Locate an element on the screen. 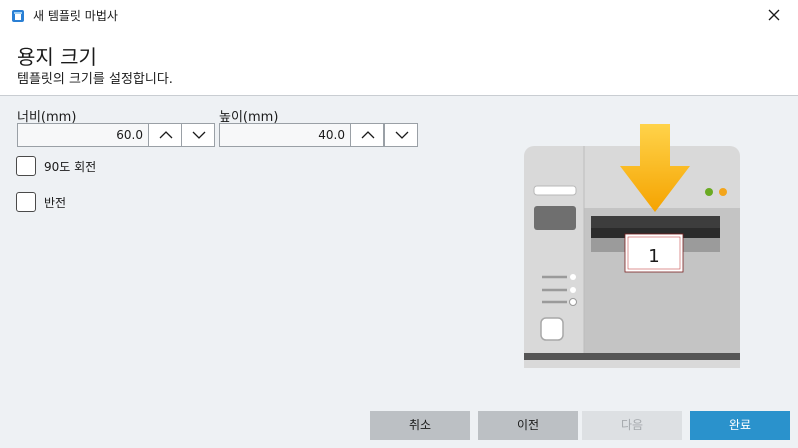 Image resolution: width=798 pixels, height=448 pixels. width-increment-button is located at coordinates (165, 135).